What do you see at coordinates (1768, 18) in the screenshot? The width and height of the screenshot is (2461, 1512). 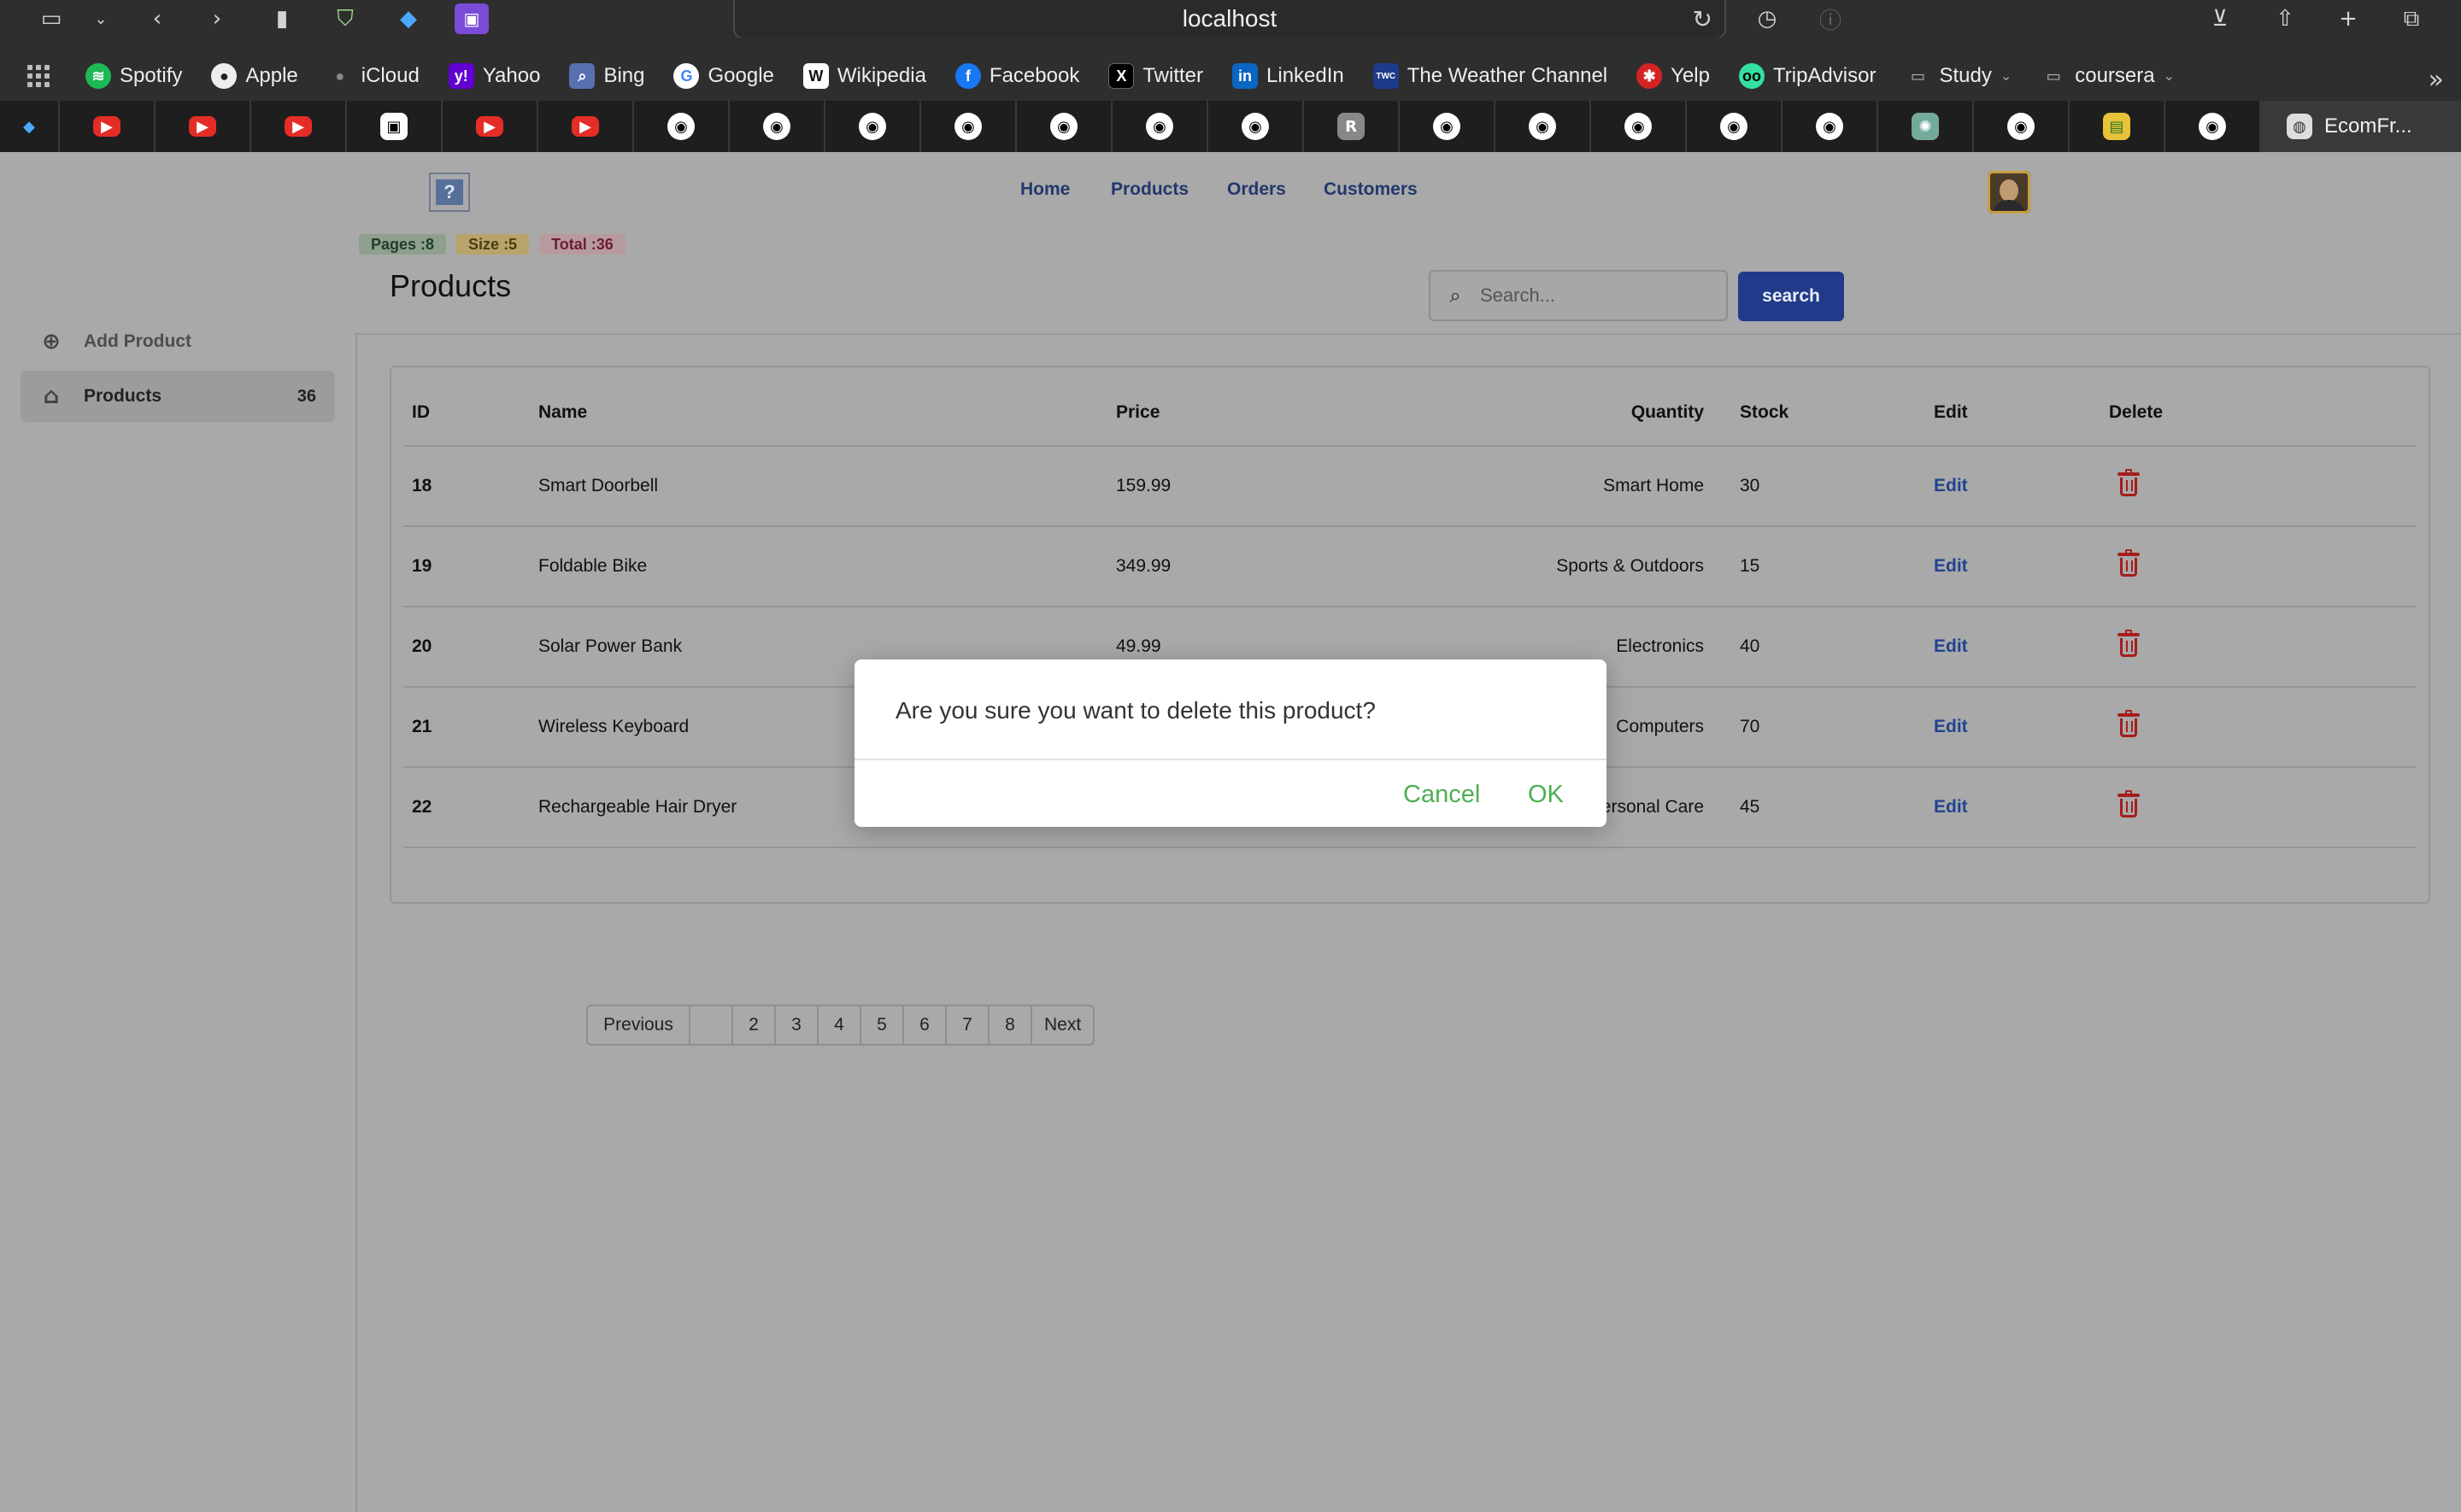 I see `history-icon: ◷` at bounding box center [1768, 18].